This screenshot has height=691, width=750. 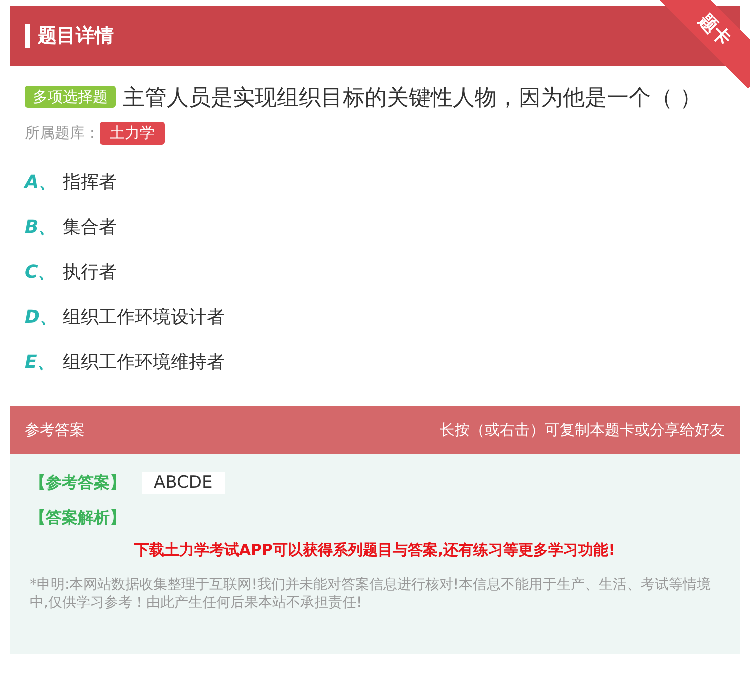 What do you see at coordinates (55, 430) in the screenshot?
I see `answer-section-title: 参考答案` at bounding box center [55, 430].